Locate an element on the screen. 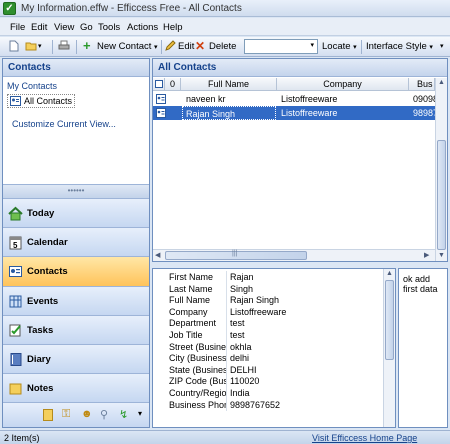 The image size is (450, 444). shortcut-key-icon: ⚿ is located at coordinates (66, 414).